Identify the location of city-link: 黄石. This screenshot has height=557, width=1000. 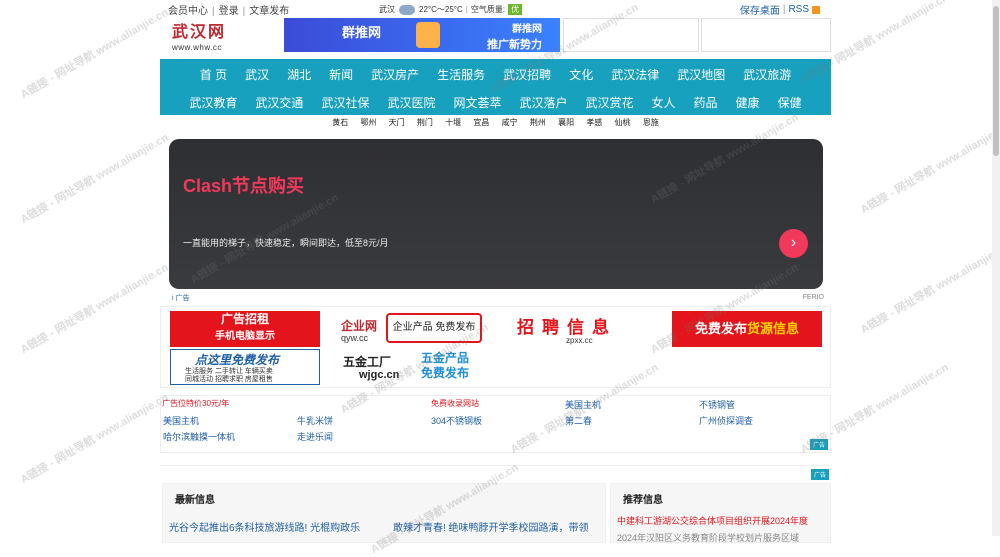
(340, 122).